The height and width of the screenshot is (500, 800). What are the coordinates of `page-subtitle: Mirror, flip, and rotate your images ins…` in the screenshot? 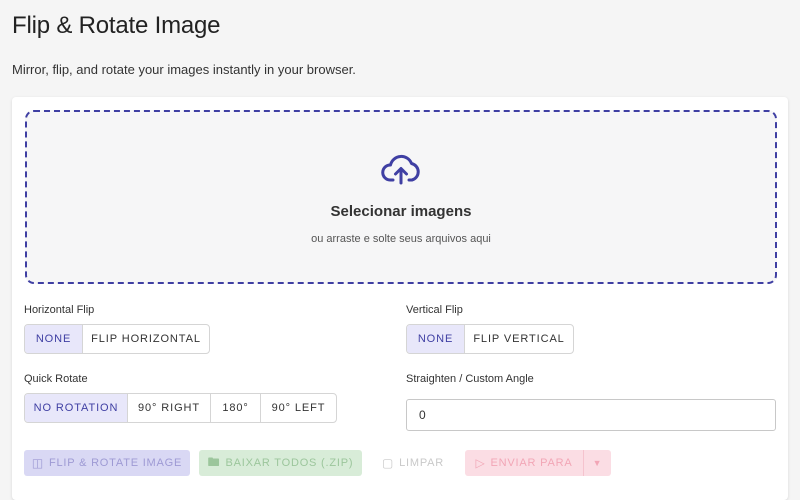 It's located at (184, 69).